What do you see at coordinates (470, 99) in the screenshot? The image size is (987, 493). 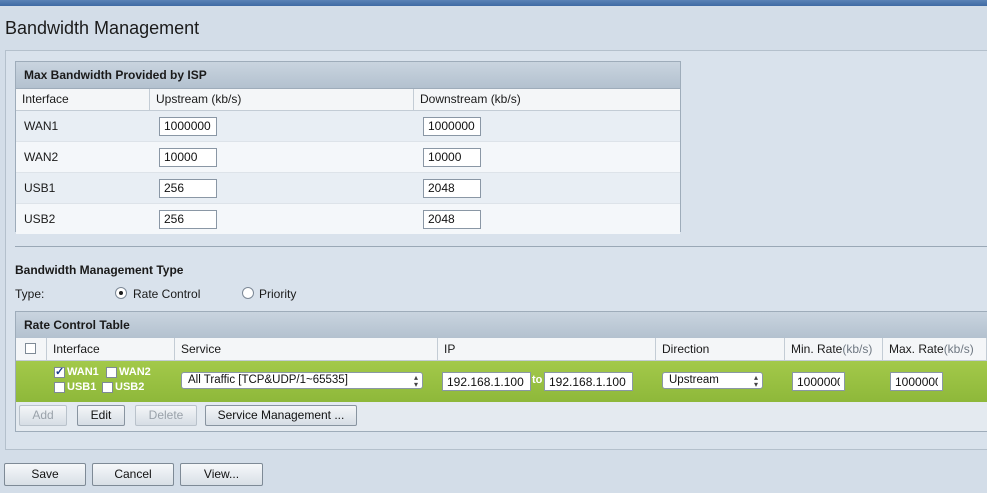 I see `col-downstream: Downstream (kb/s)` at bounding box center [470, 99].